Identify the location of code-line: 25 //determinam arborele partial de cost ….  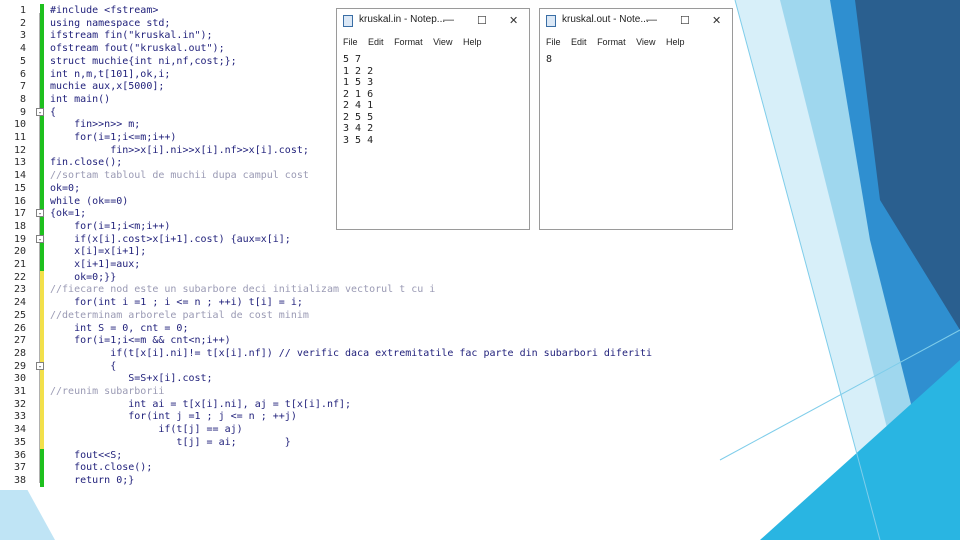
(350, 315).